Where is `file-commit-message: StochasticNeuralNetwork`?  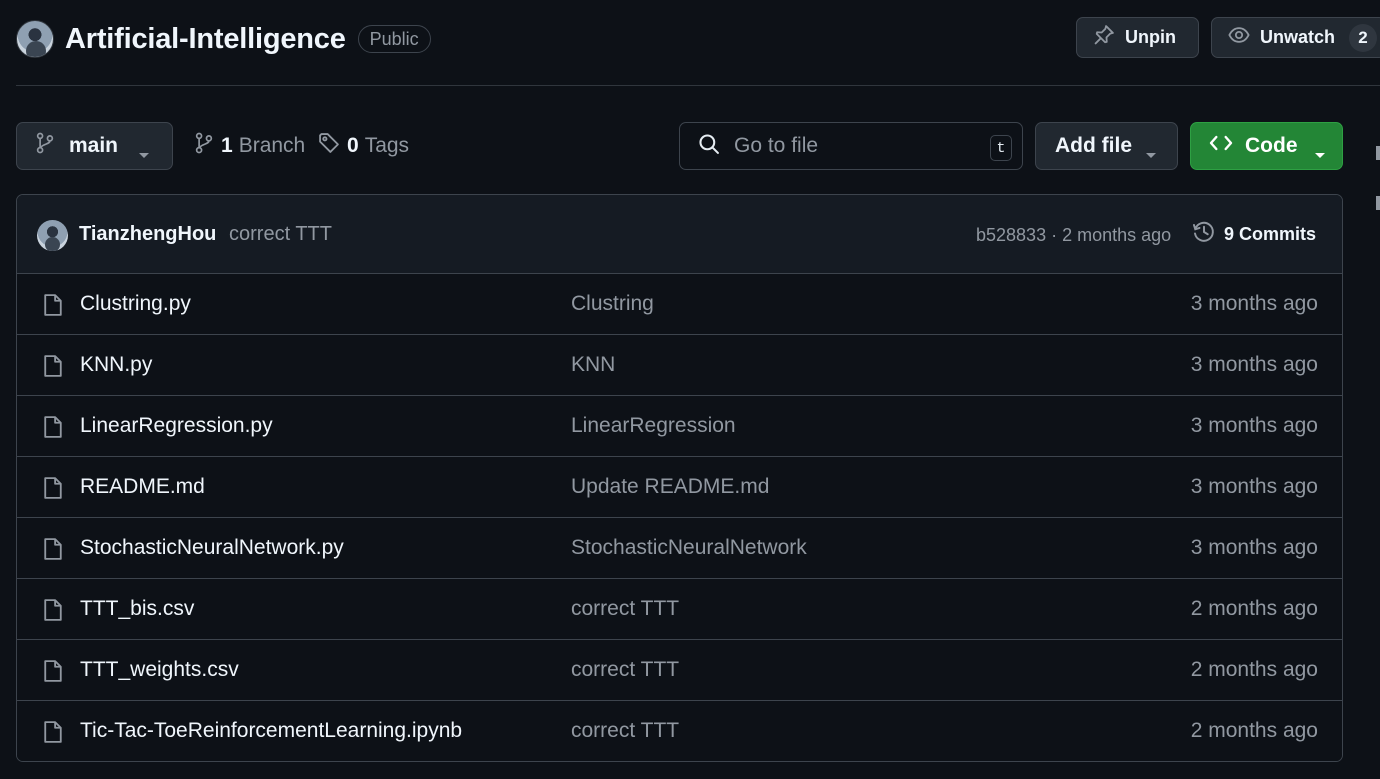
file-commit-message: StochasticNeuralNetwork is located at coordinates (689, 548).